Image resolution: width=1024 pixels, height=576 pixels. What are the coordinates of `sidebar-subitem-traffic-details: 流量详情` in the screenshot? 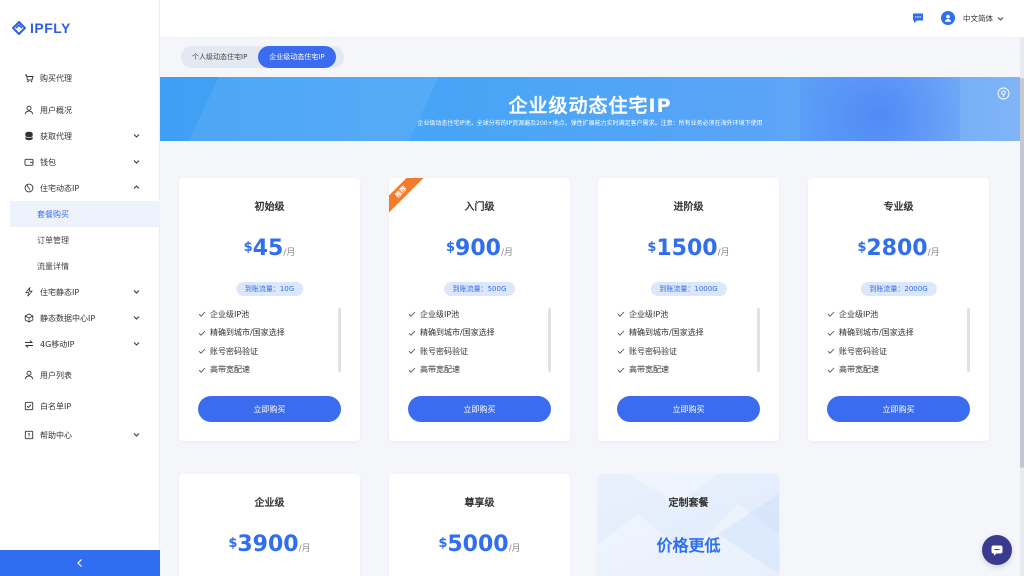 It's located at (80, 266).